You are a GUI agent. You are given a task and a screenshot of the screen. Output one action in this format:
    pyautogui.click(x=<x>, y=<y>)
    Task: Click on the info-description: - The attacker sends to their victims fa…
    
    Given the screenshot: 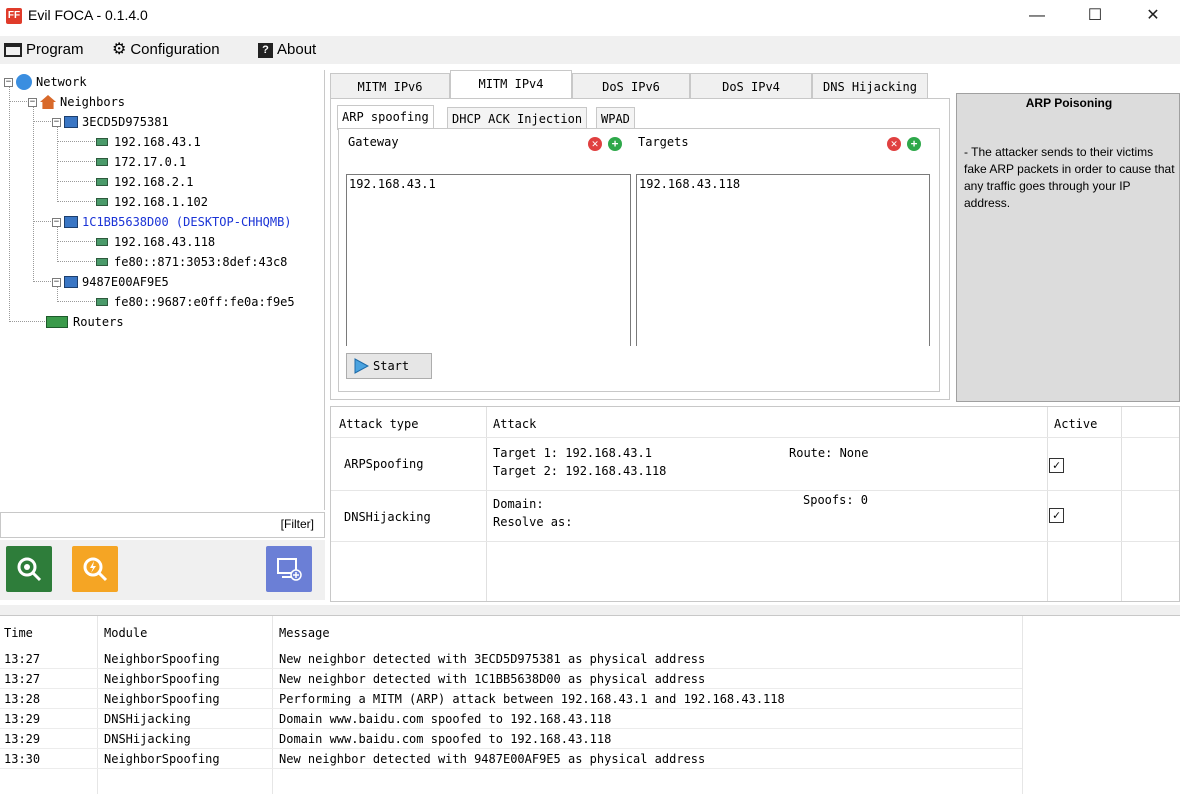 What is the action you would take?
    pyautogui.click(x=1069, y=177)
    